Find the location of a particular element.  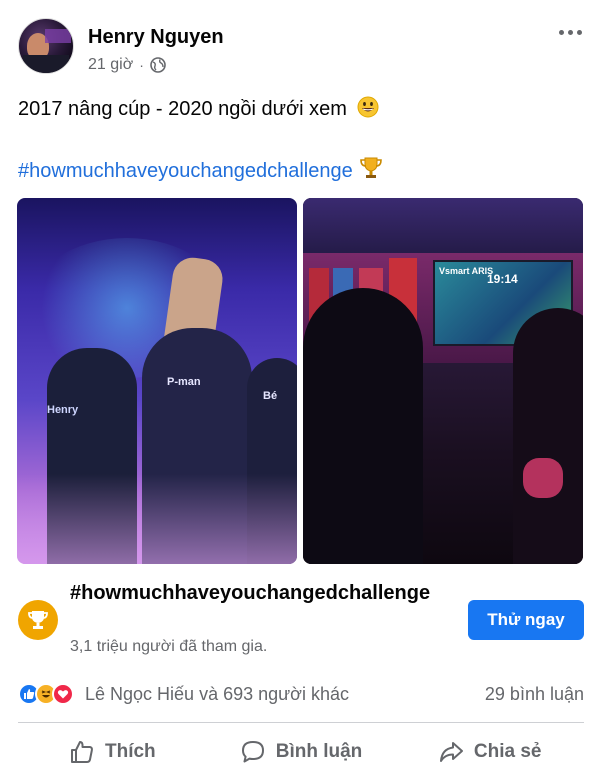

like-button: Thích is located at coordinates (112, 752).